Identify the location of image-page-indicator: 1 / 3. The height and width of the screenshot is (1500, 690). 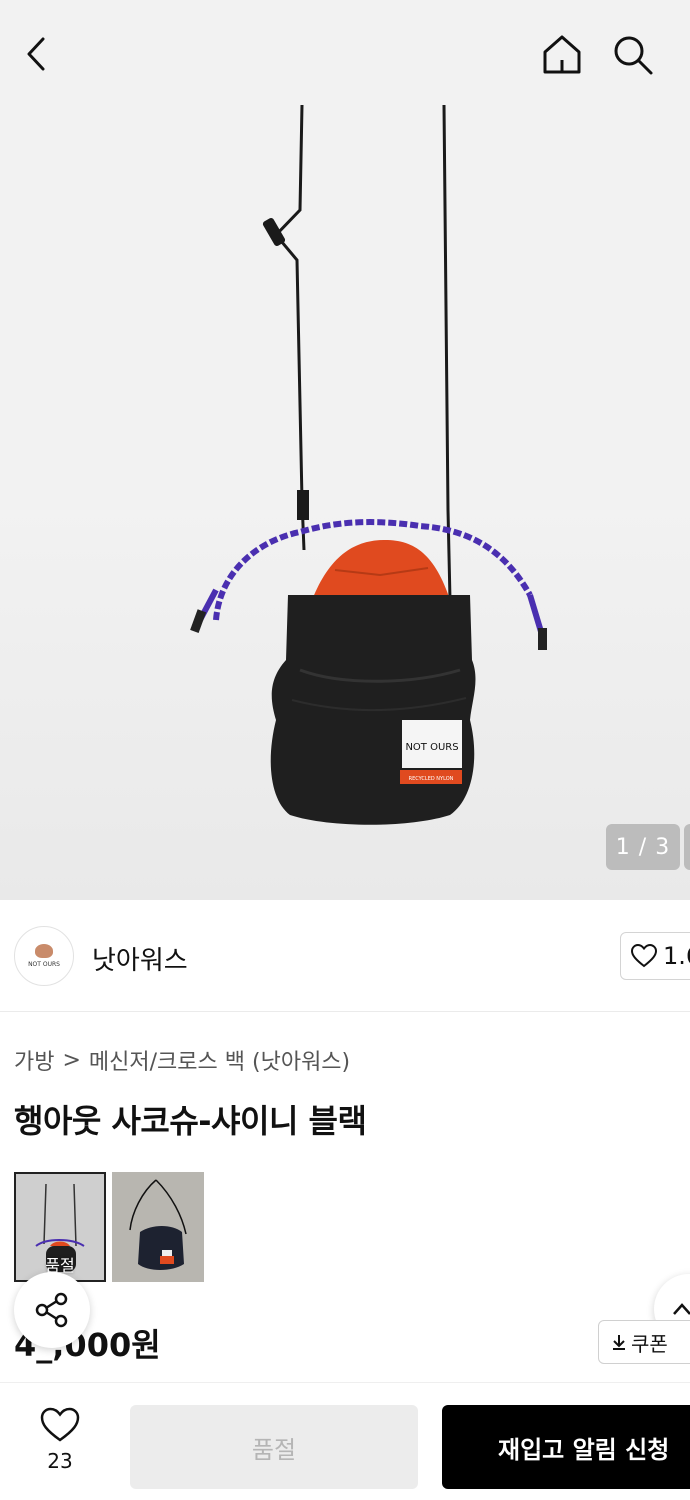
(643, 847).